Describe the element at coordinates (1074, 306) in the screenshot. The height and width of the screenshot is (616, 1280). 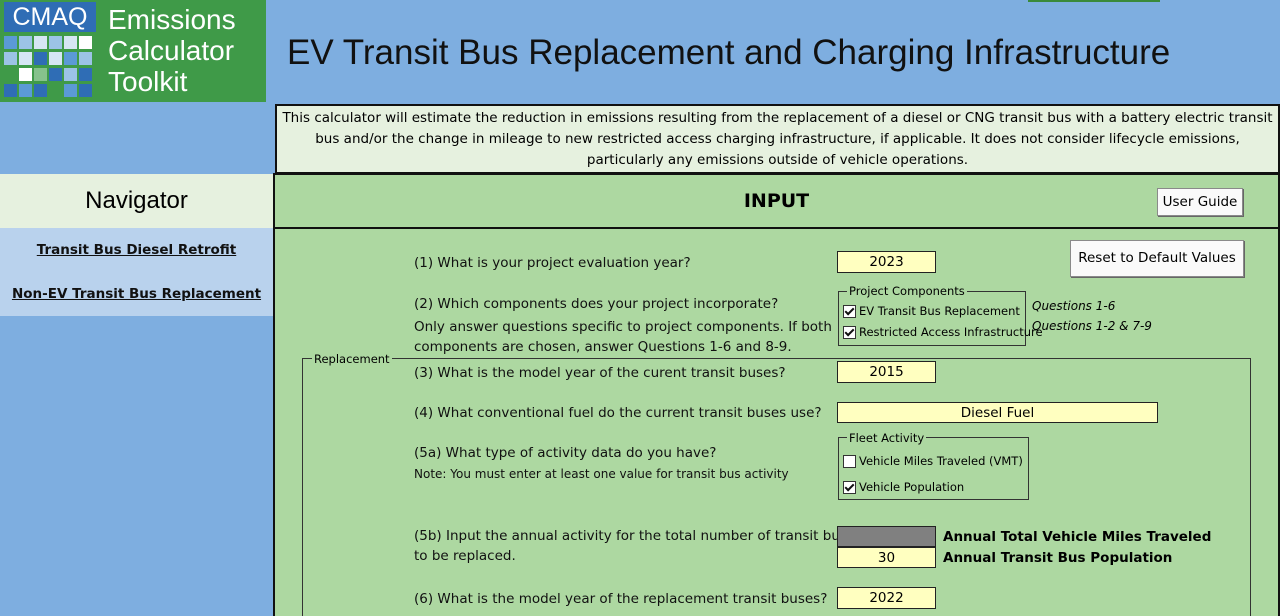
I see `component-hint-1: Questions 1-6` at that location.